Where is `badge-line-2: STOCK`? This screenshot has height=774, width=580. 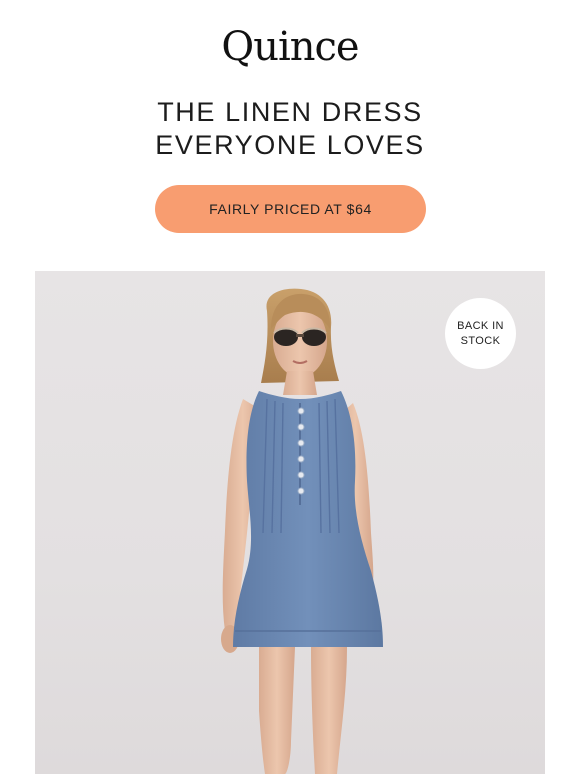 badge-line-2: STOCK is located at coordinates (480, 340).